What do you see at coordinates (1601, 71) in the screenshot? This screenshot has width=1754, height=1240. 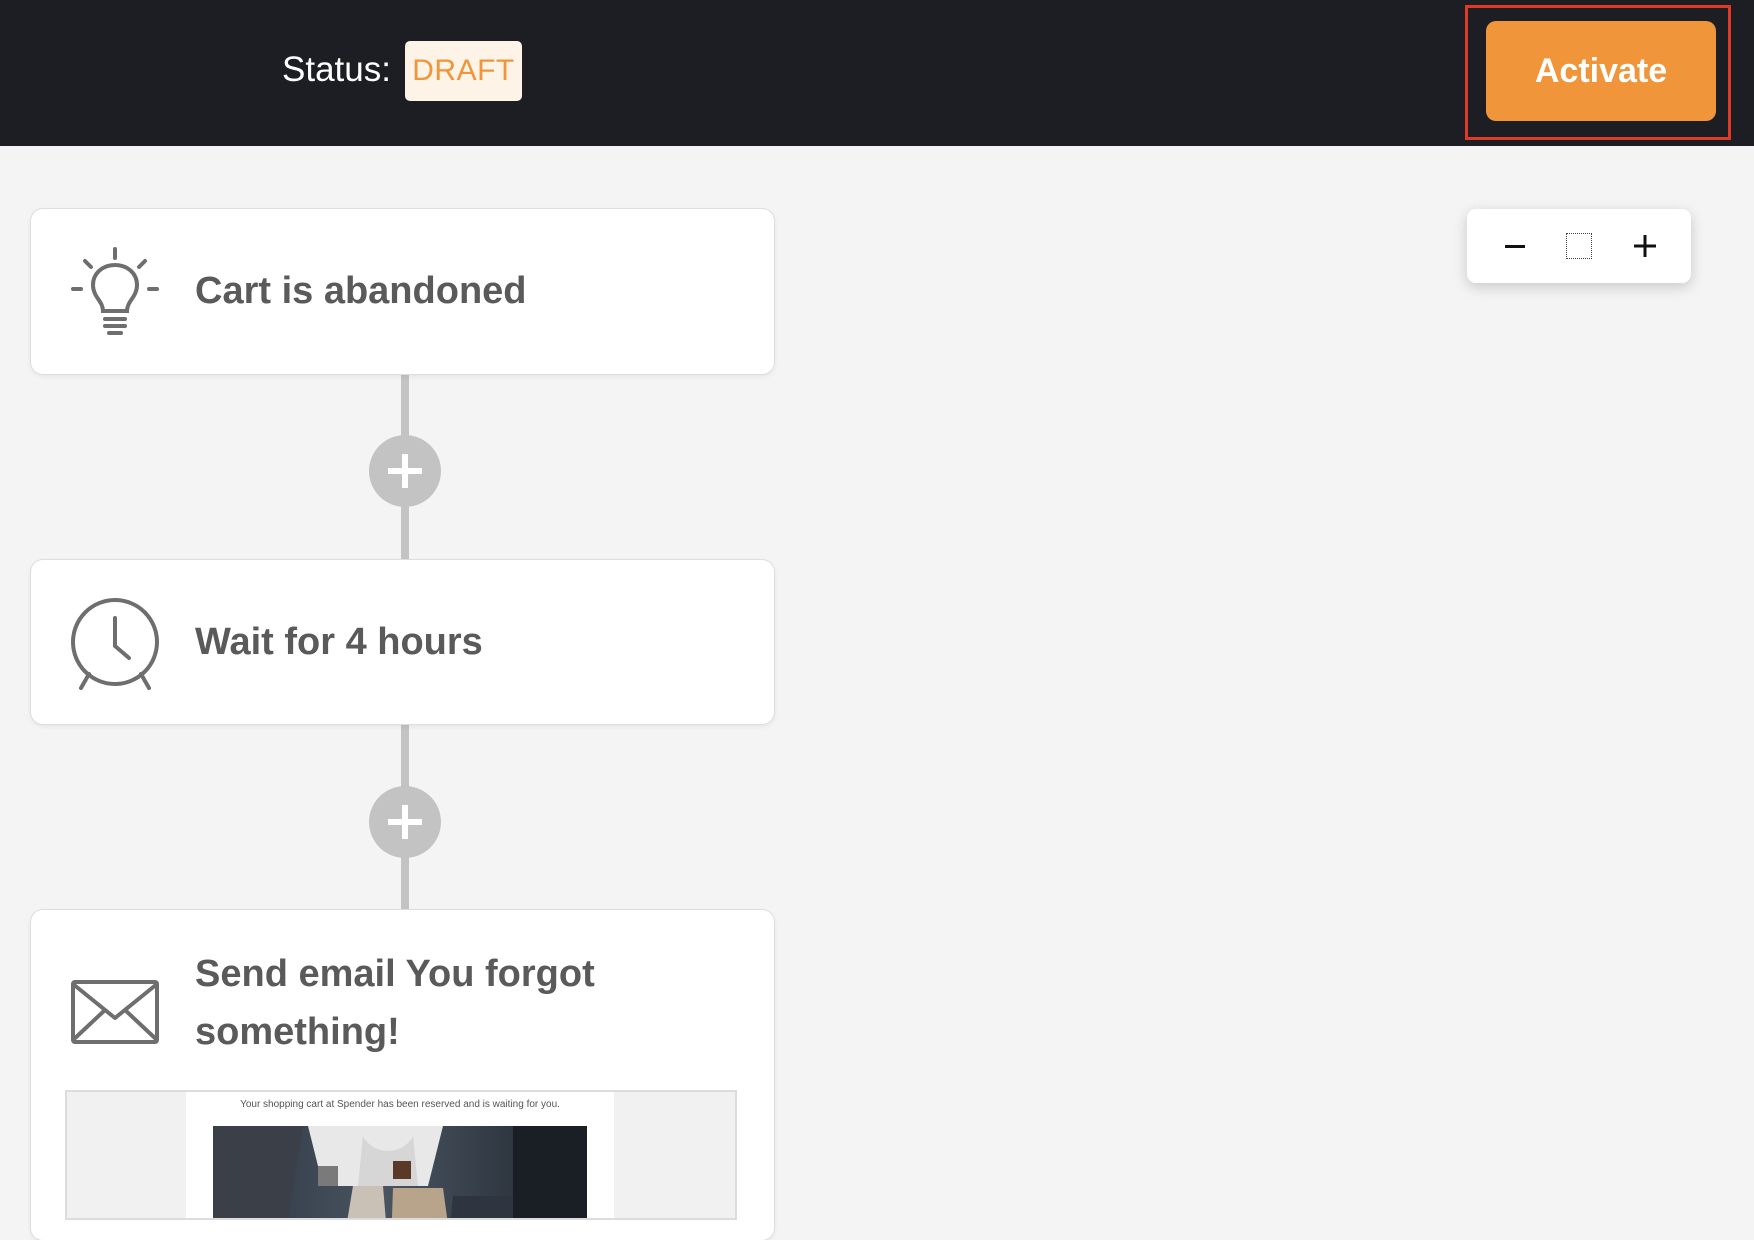 I see `activate-button: Activate` at bounding box center [1601, 71].